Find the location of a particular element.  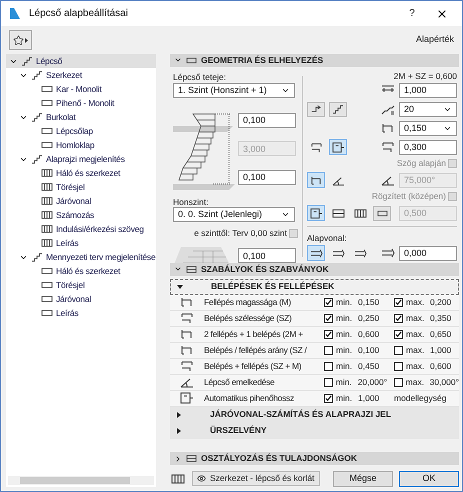

section-header: OSZTÁLYOZÁS ÉS TULAJDONSÁGOK is located at coordinates (314, 459).